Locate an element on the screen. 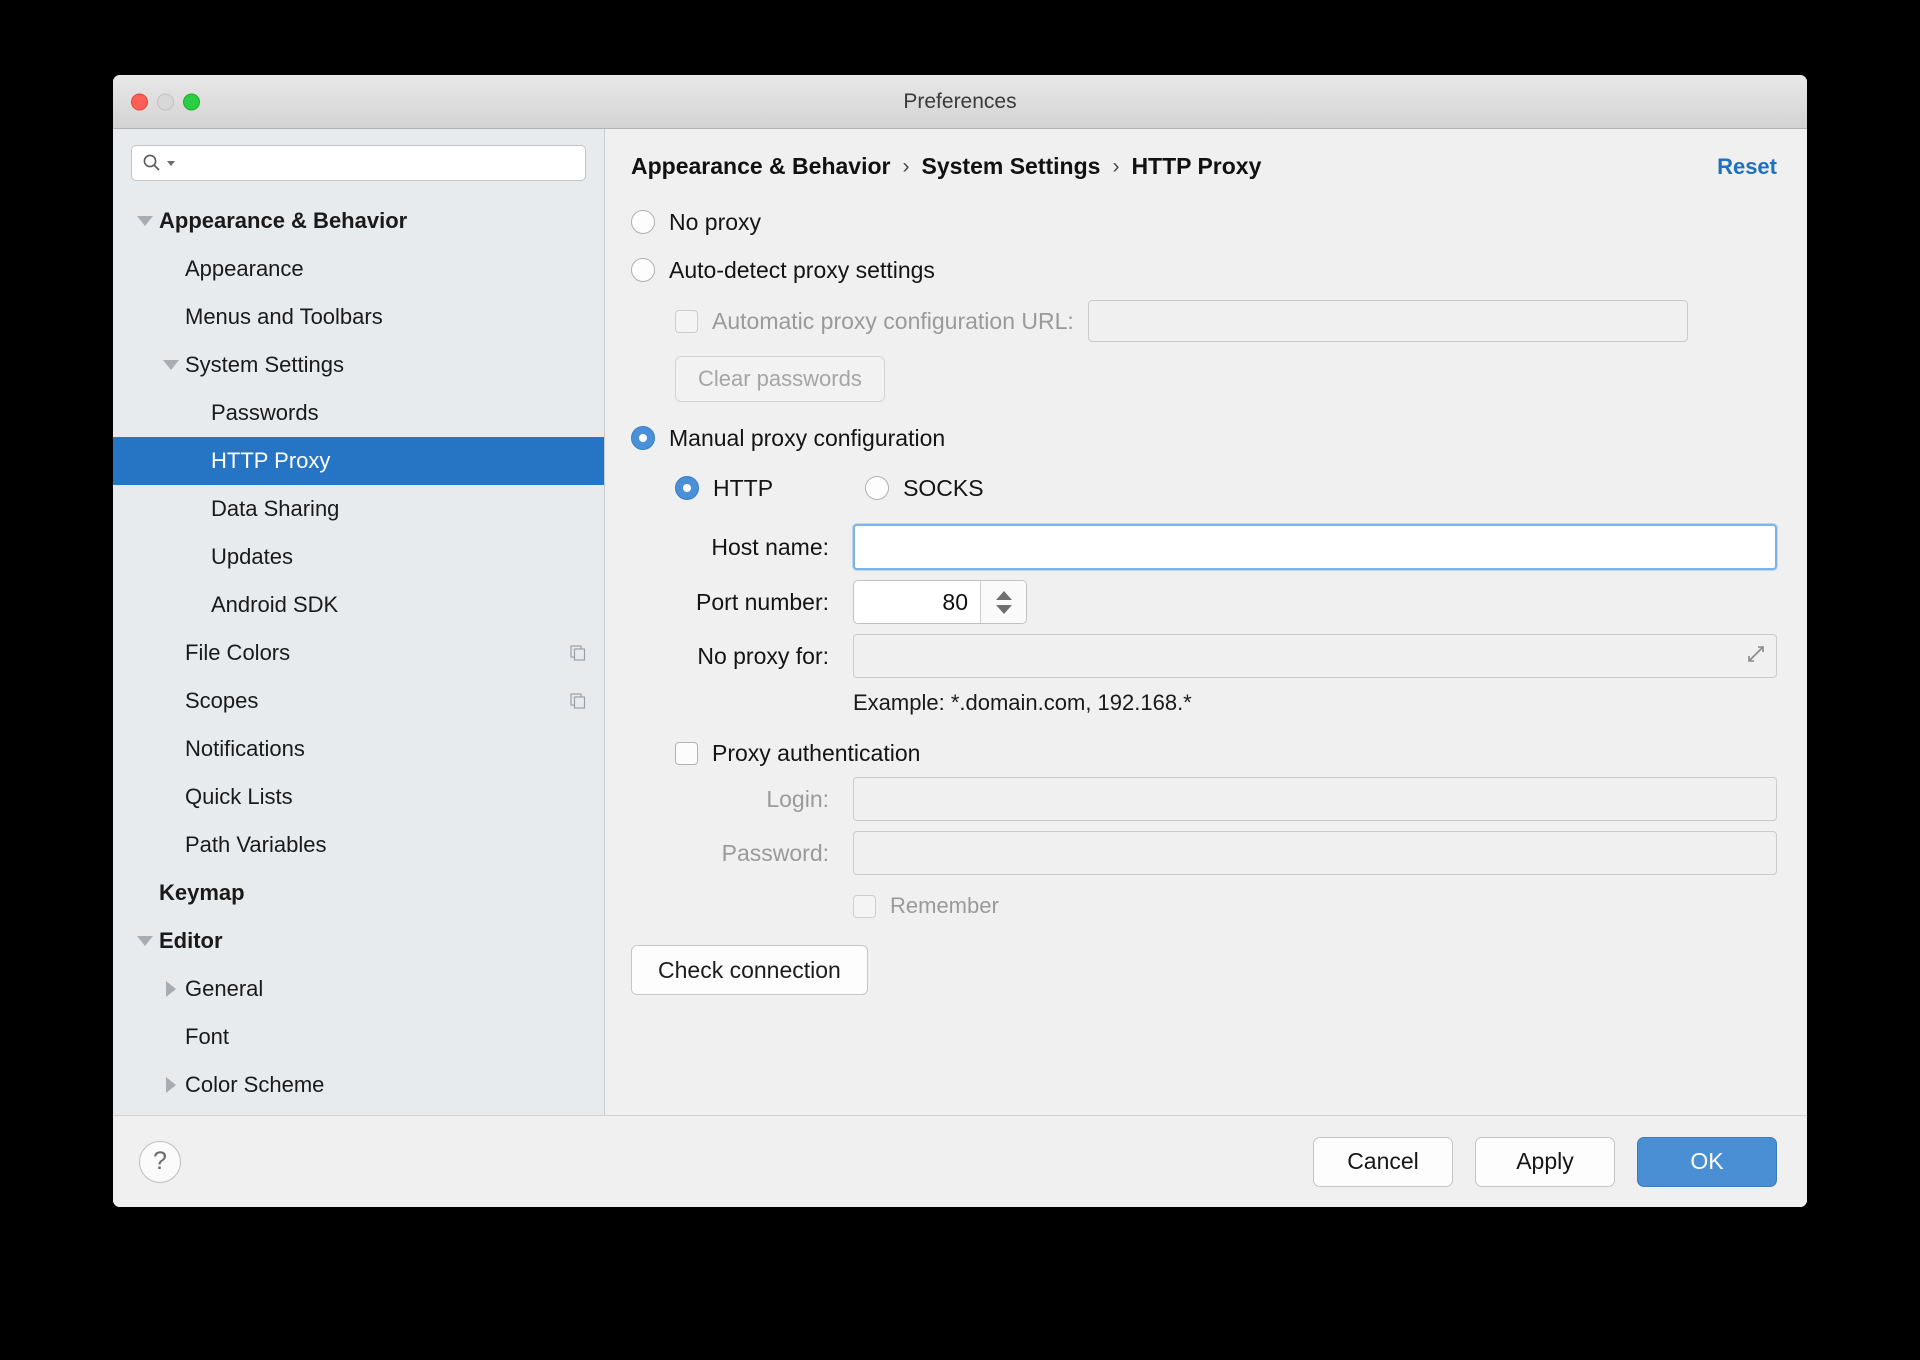  sidebar-item-general: General is located at coordinates (358, 989).